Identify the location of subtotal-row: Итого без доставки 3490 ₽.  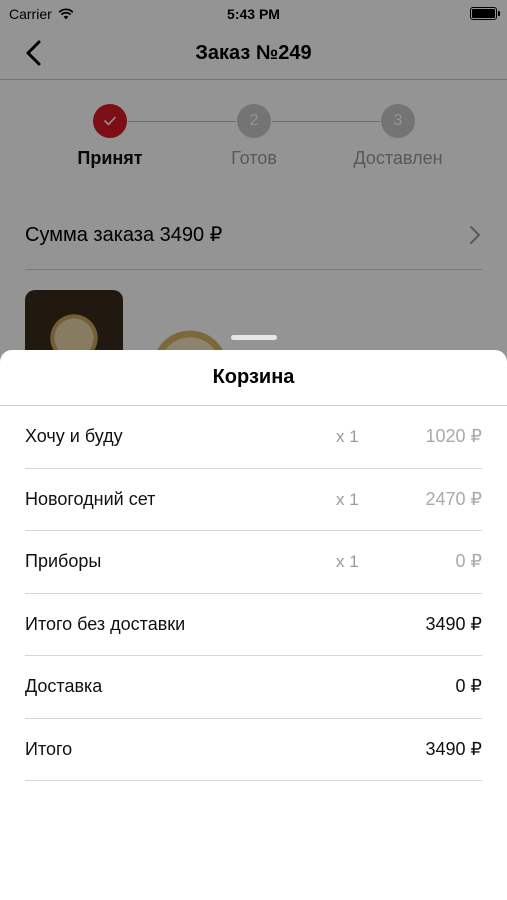
(254, 625).